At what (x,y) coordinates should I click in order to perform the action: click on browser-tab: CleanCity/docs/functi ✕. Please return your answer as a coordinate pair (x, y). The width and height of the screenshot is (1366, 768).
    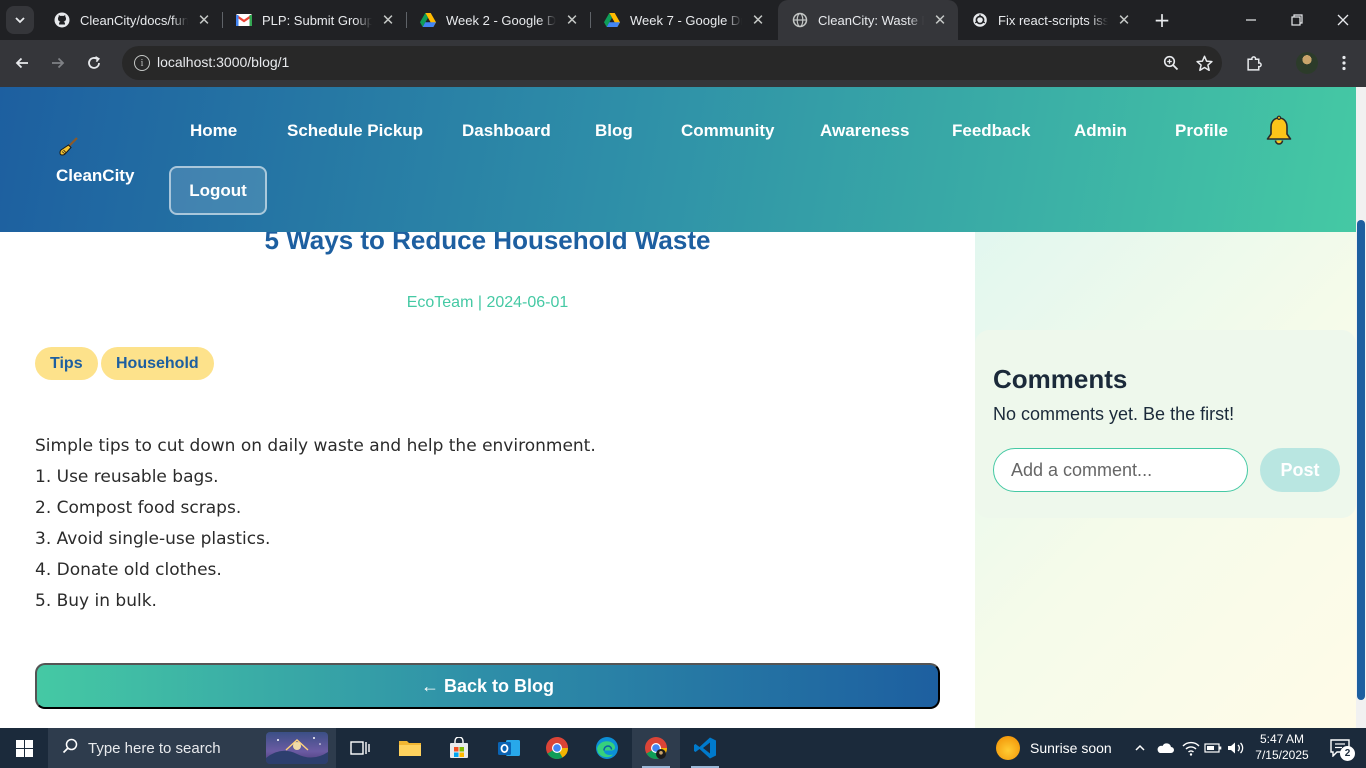
    Looking at the image, I should click on (131, 20).